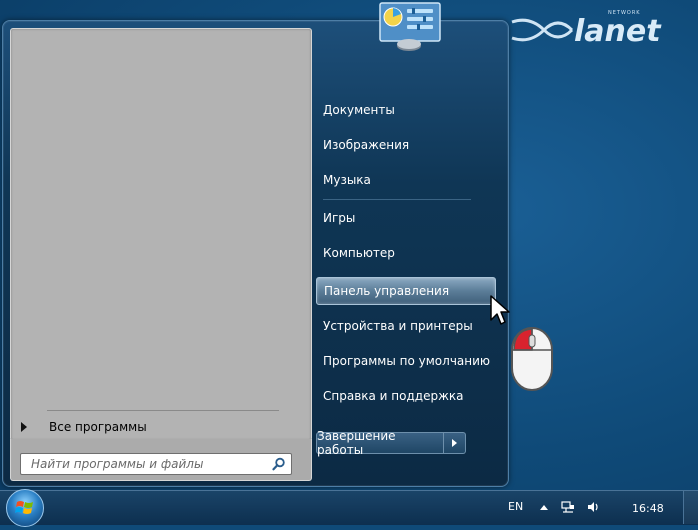  What do you see at coordinates (366, 145) in the screenshot?
I see `menu-item-label: Изображения` at bounding box center [366, 145].